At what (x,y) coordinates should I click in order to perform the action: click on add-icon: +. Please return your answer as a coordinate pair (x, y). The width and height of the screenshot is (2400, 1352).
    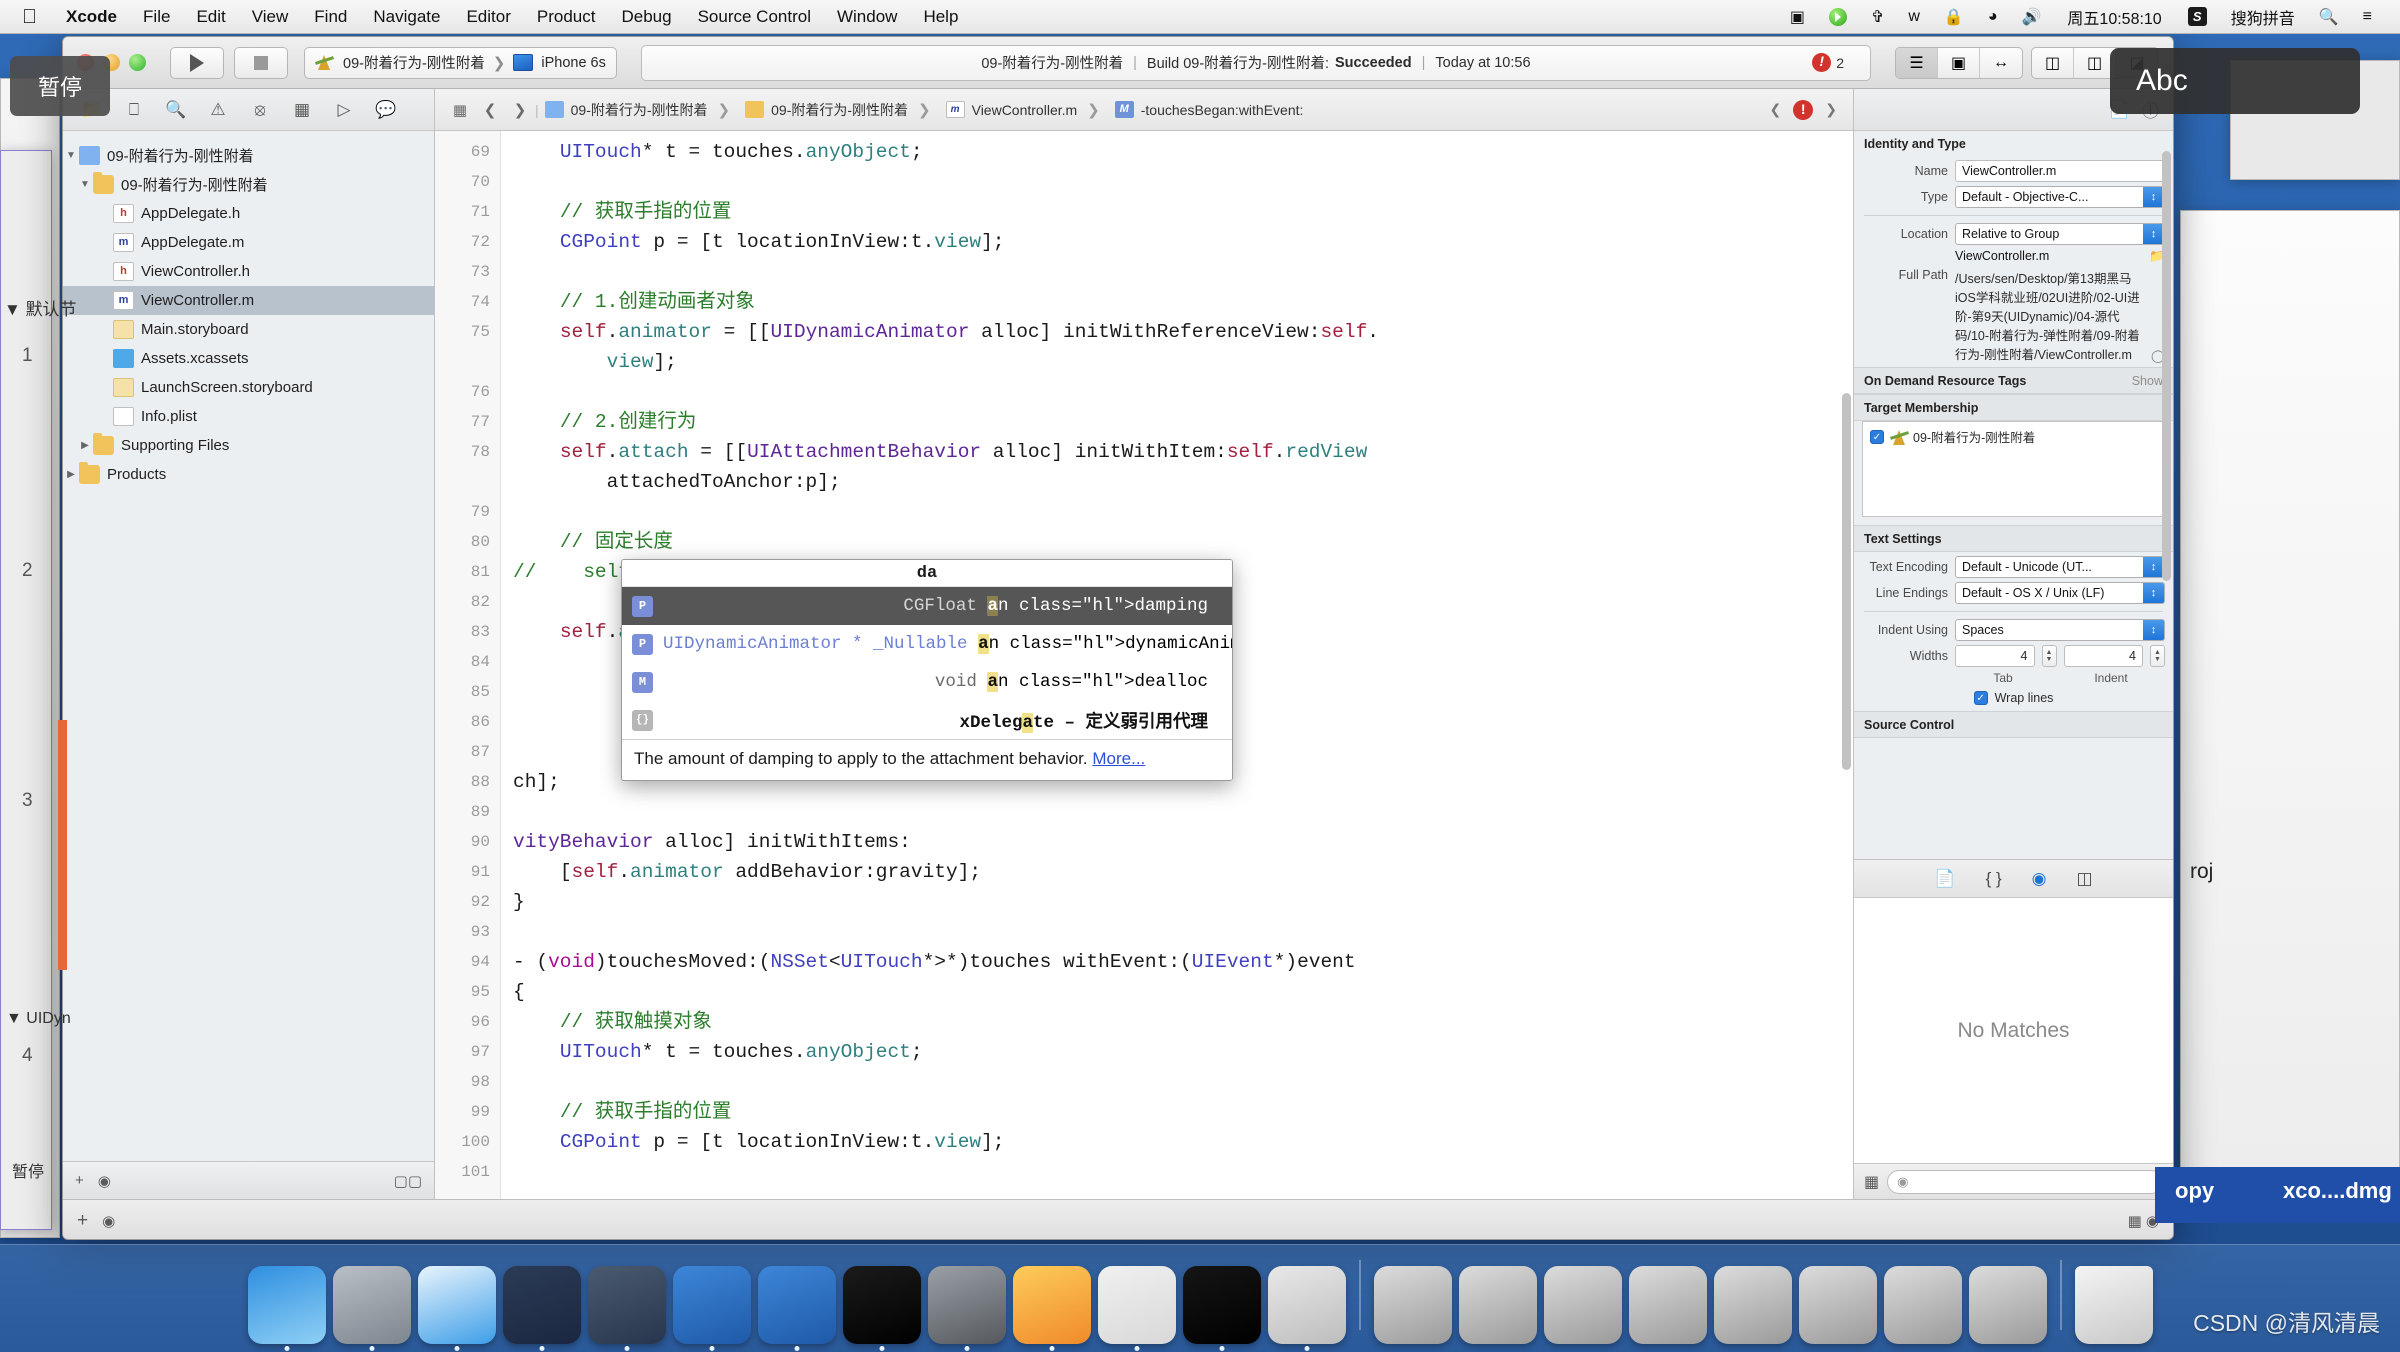
    Looking at the image, I should click on (79, 1180).